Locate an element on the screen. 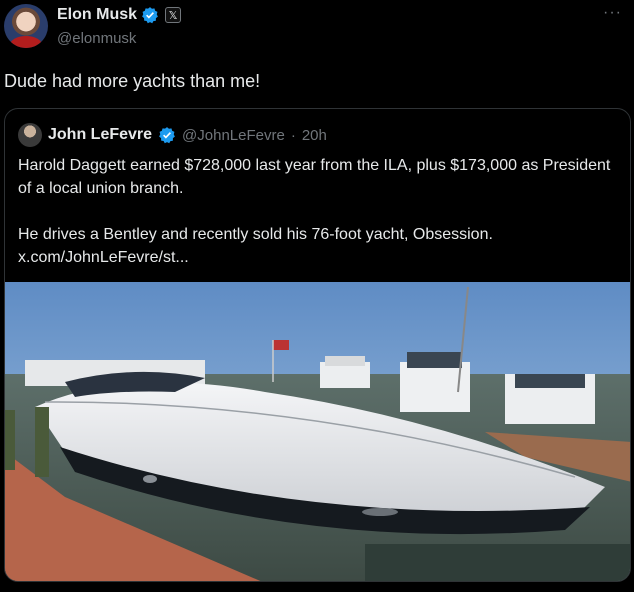  tweet-header: Elon Musk 𝕏 @elonmusk ··· is located at coordinates (317, 30).